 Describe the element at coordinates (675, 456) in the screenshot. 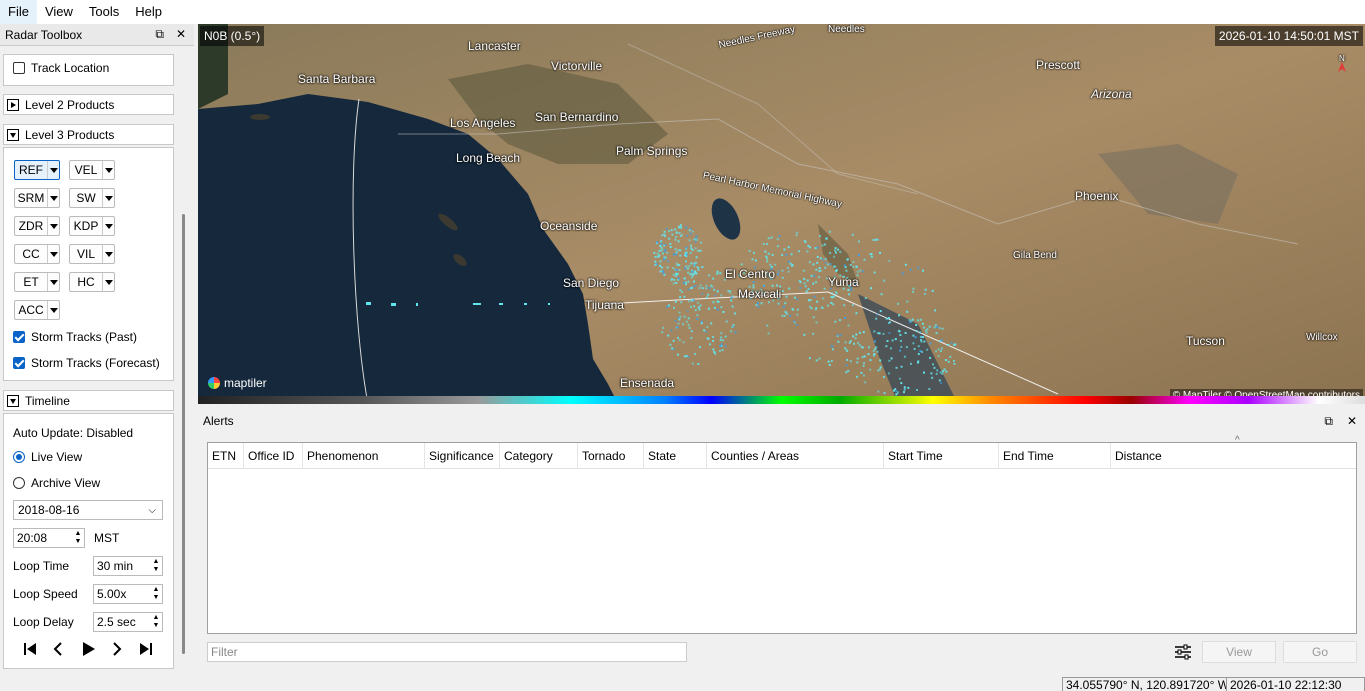

I see `column-header: State` at that location.